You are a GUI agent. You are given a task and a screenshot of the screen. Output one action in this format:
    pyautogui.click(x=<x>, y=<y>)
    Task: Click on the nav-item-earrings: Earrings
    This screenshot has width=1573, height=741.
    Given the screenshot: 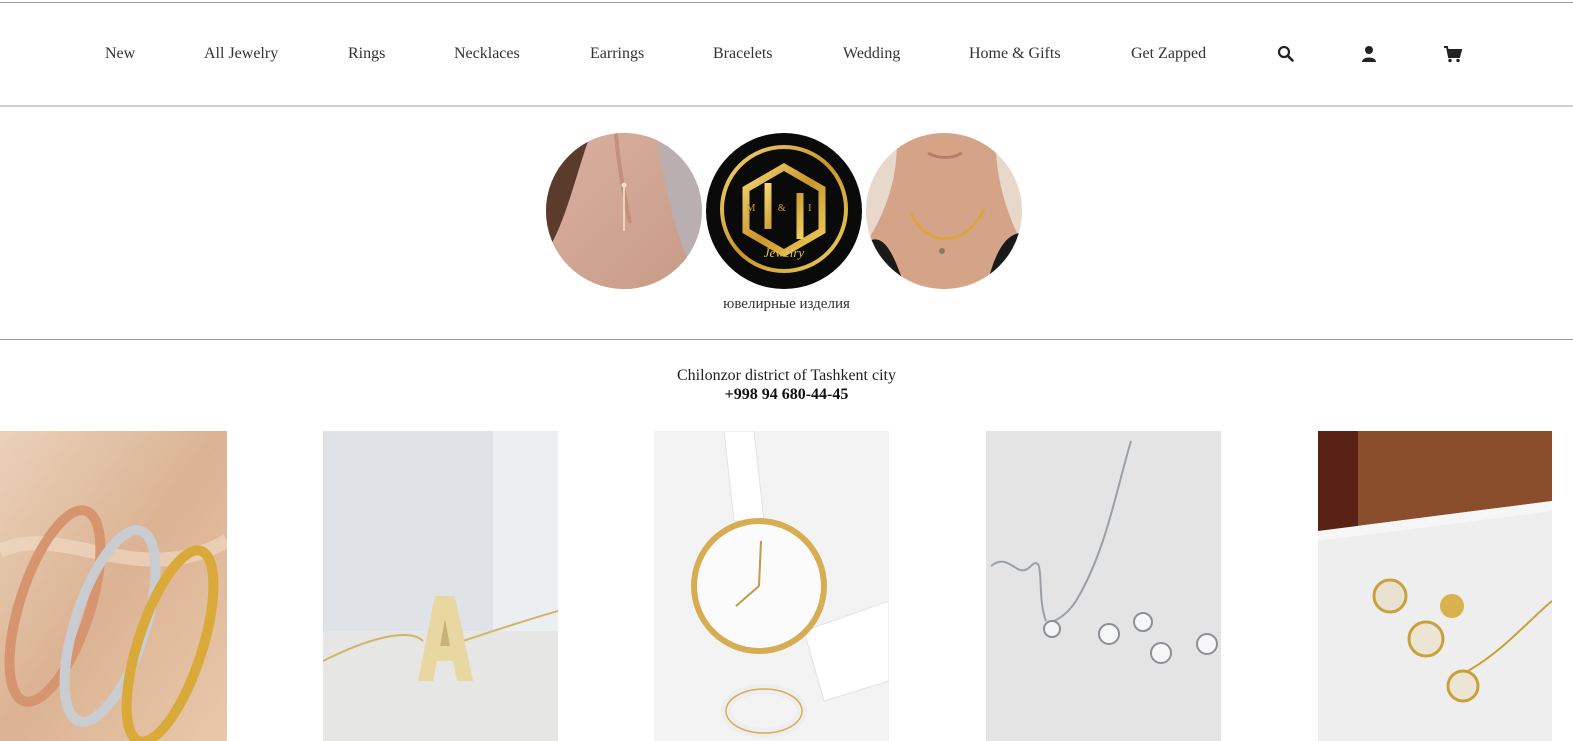 What is the action you would take?
    pyautogui.click(x=617, y=54)
    